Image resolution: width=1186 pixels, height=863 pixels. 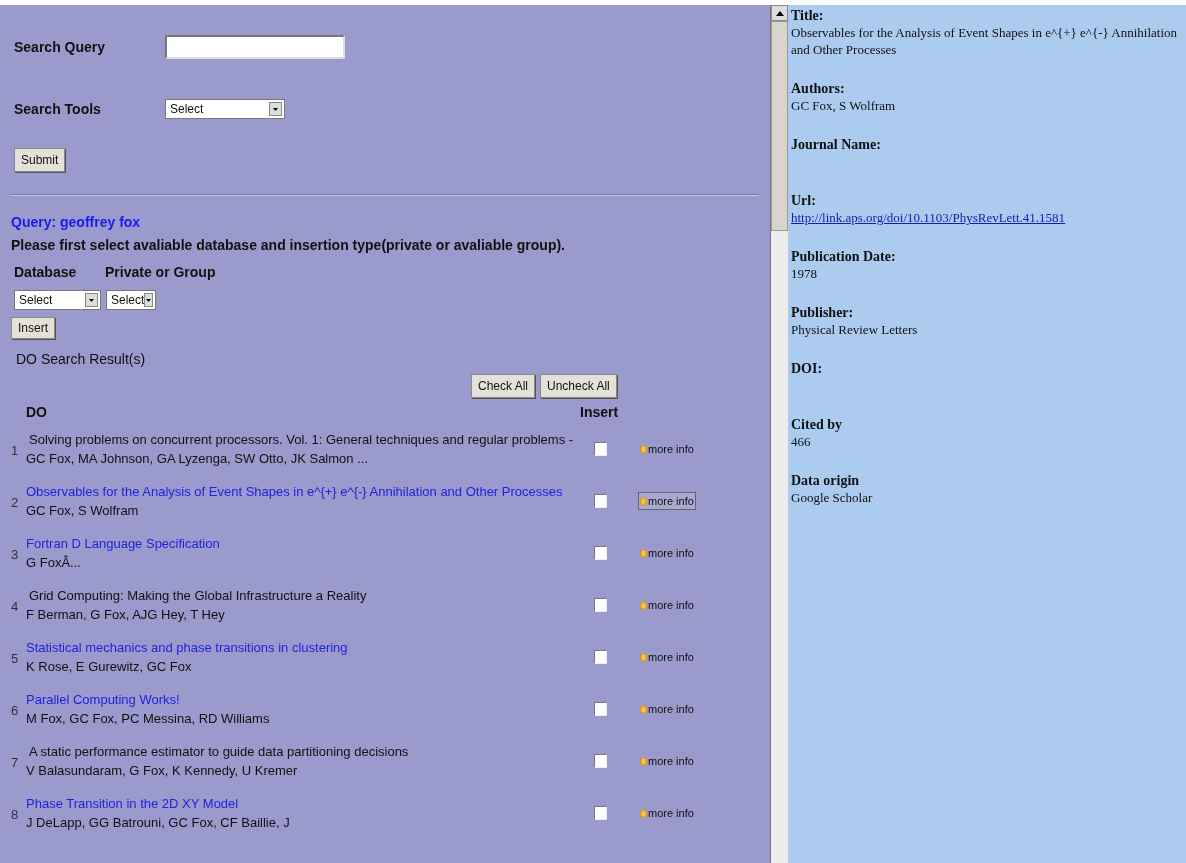 What do you see at coordinates (826, 480) in the screenshot?
I see `field-label: Data origin` at bounding box center [826, 480].